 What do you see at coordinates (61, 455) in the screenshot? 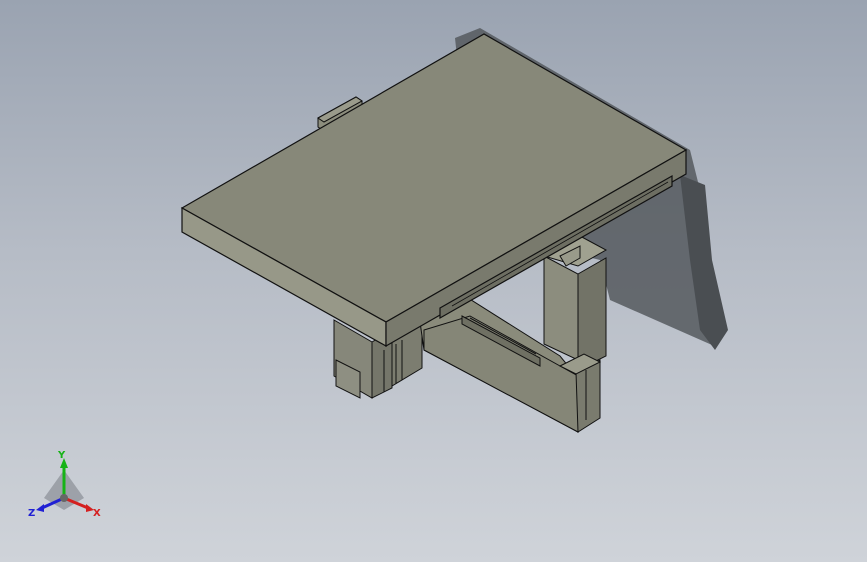
I see `y-axis-label: Y` at bounding box center [61, 455].